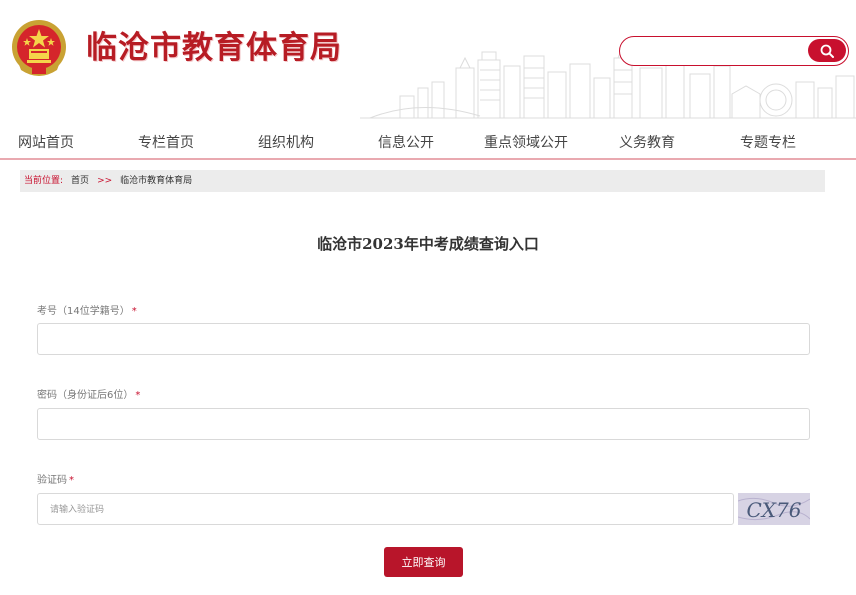  I want to click on nav-item-key-areas: 重点领域公开, so click(526, 142).